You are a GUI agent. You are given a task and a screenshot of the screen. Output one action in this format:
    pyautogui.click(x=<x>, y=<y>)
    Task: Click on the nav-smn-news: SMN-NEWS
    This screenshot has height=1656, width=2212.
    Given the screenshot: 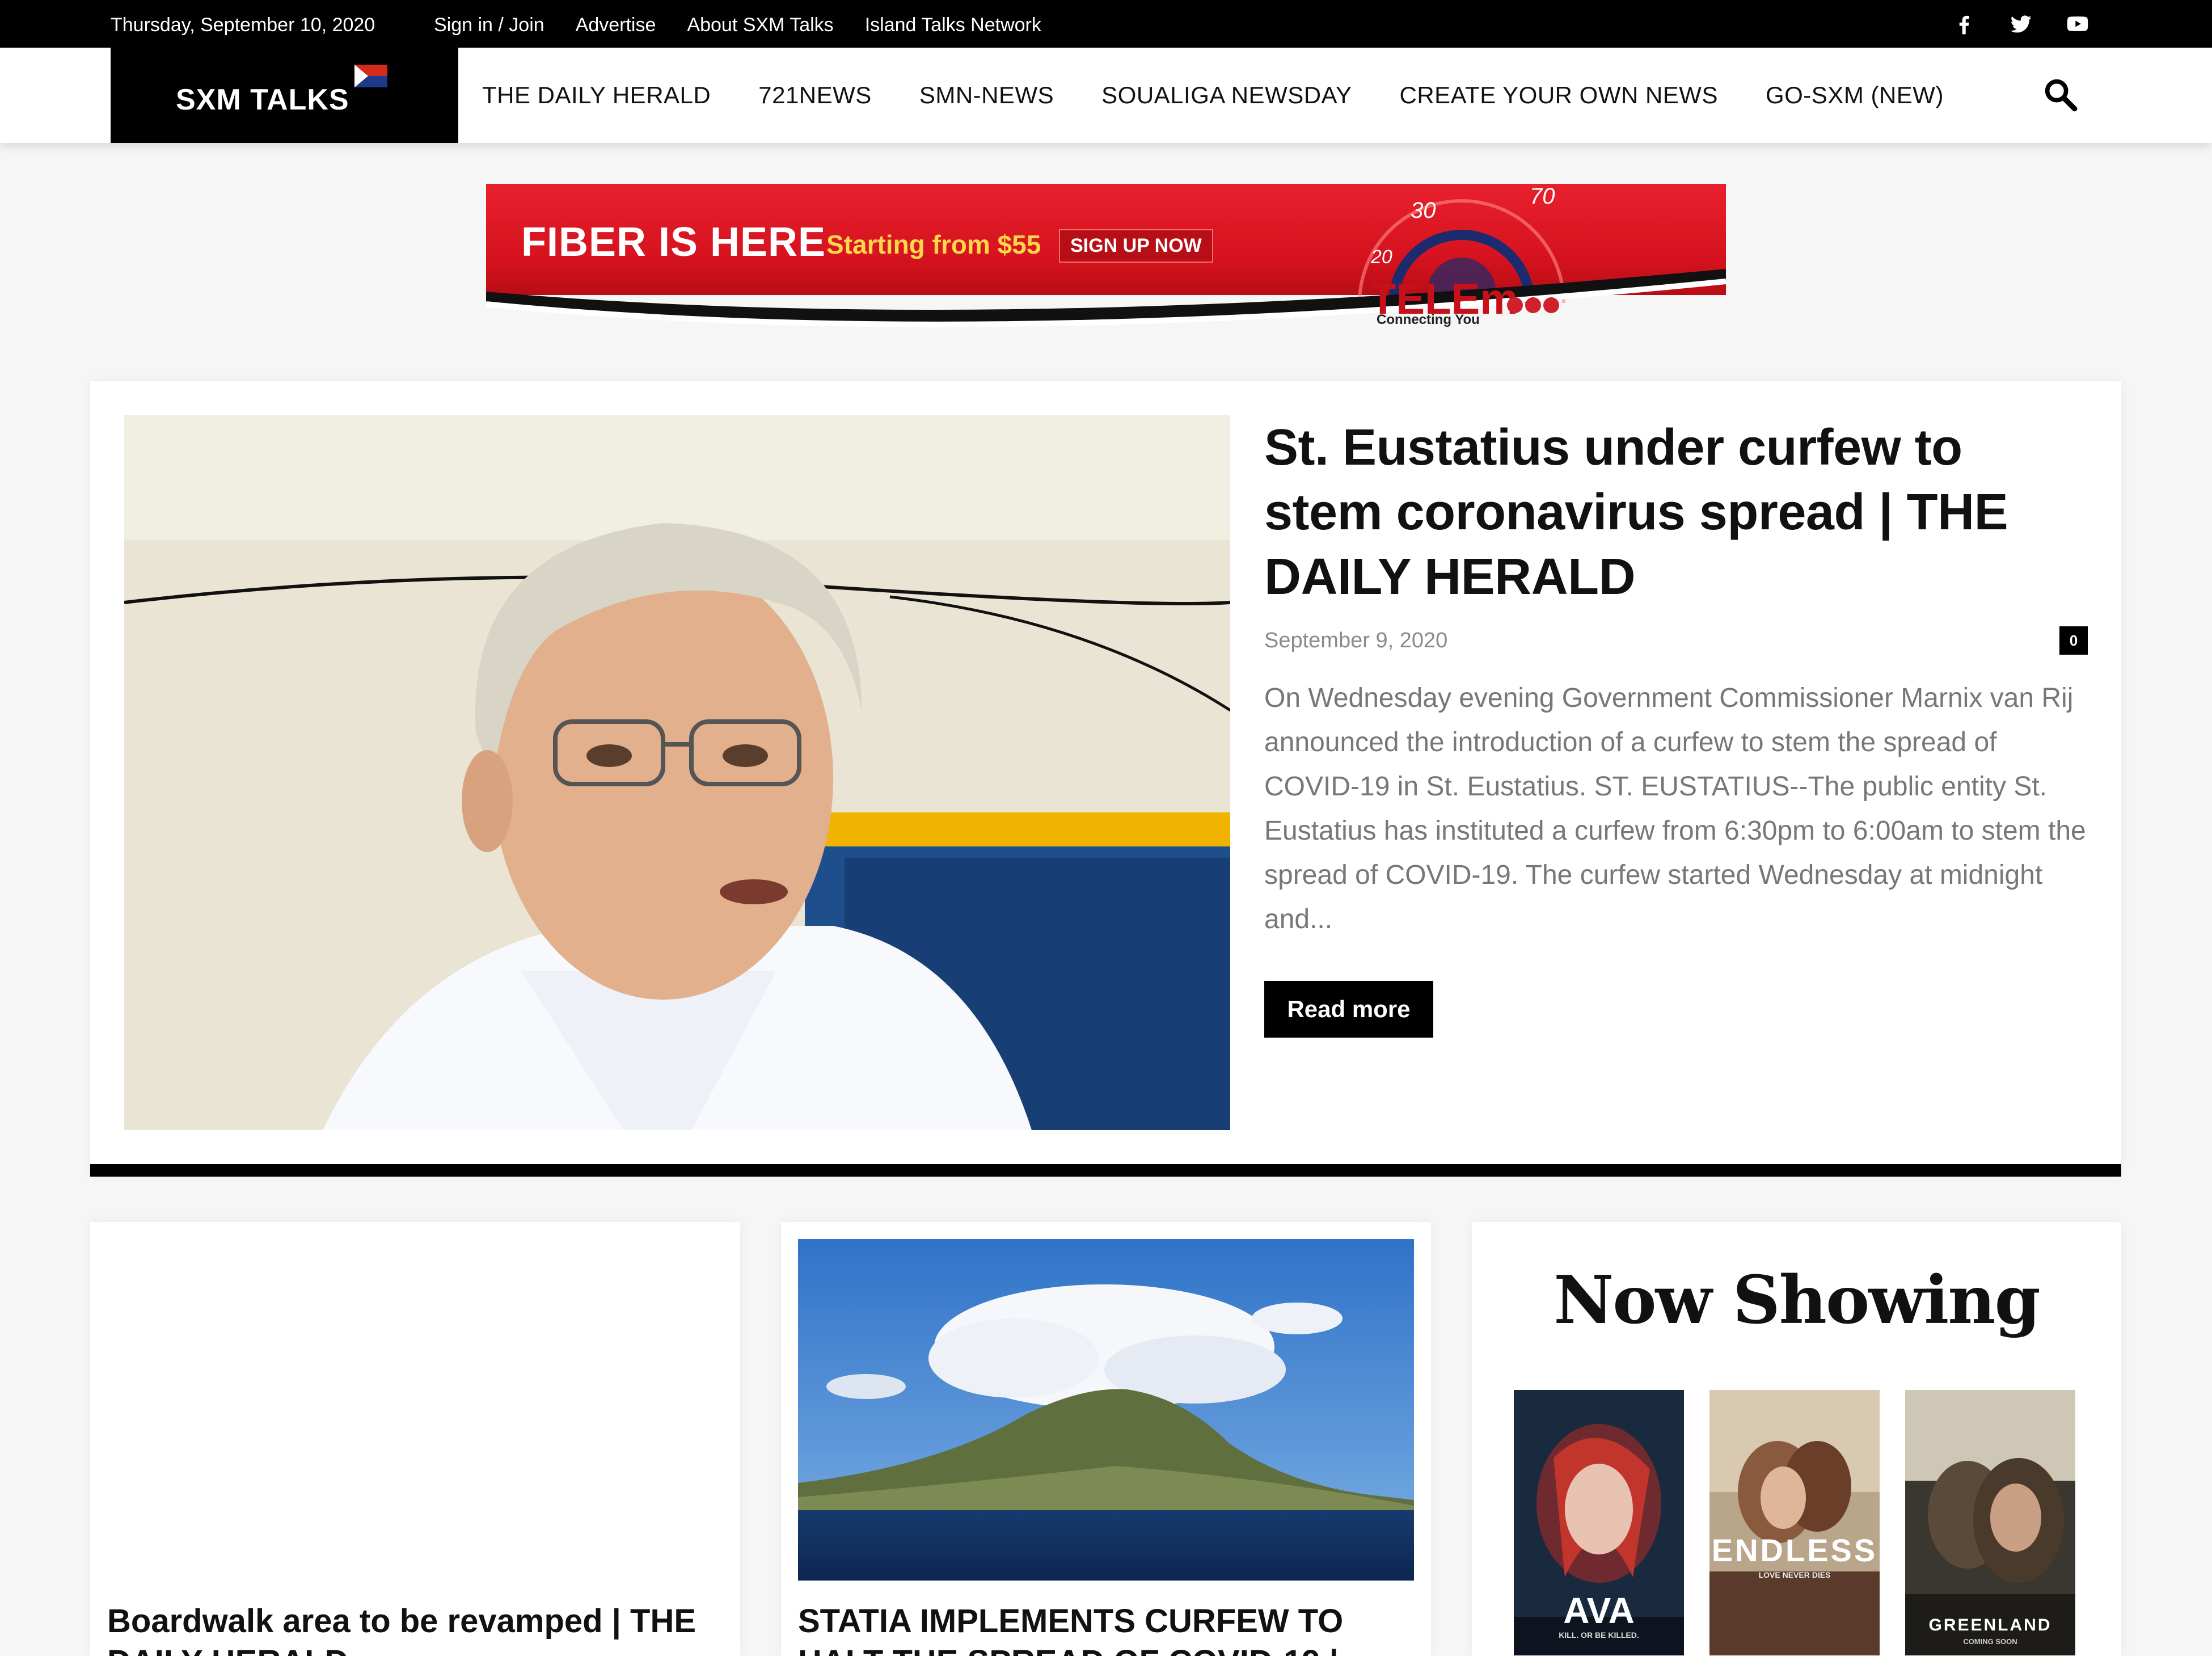 What is the action you would take?
    pyautogui.click(x=986, y=95)
    